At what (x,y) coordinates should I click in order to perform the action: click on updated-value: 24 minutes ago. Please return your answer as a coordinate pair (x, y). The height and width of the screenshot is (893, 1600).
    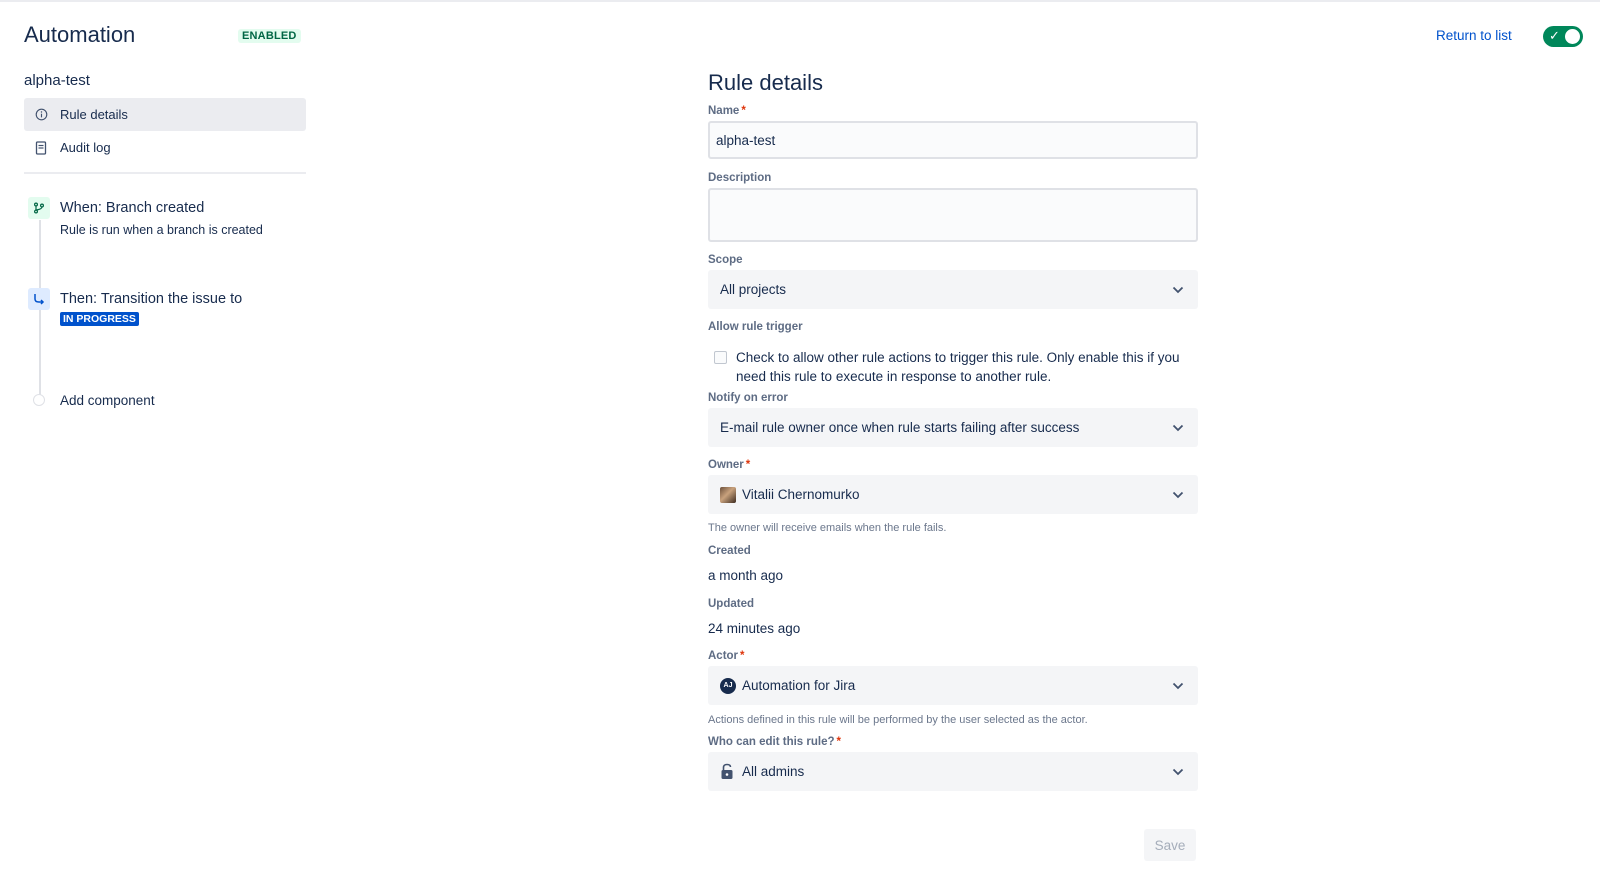
    Looking at the image, I should click on (754, 628).